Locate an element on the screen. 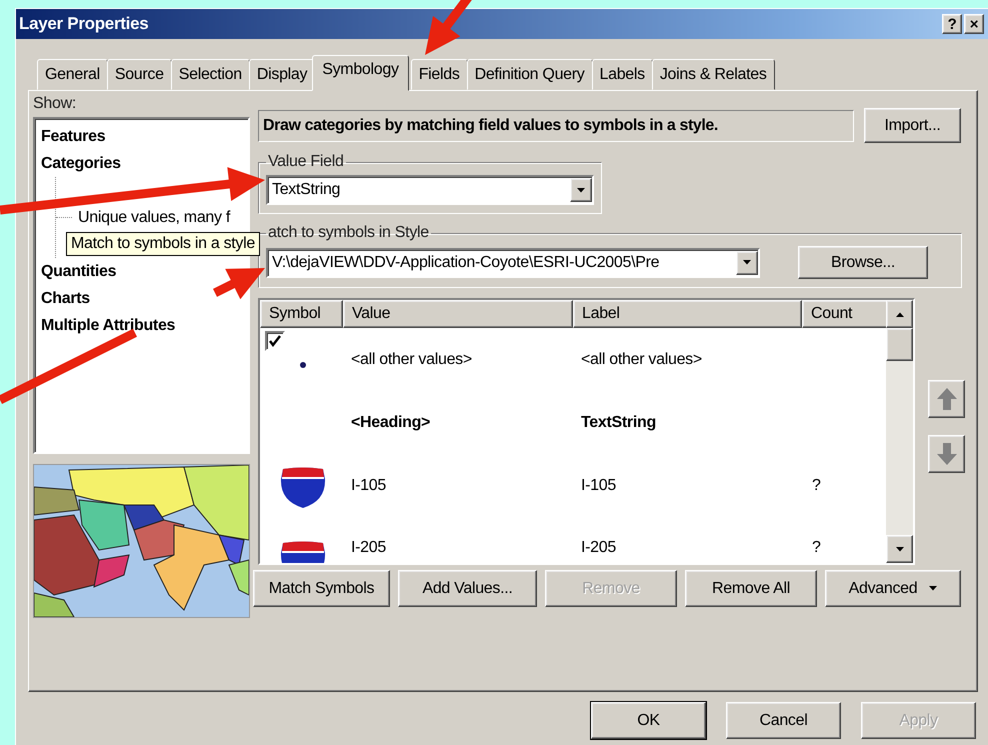 This screenshot has height=745, width=988. table-cell-text: TextString is located at coordinates (618, 423).